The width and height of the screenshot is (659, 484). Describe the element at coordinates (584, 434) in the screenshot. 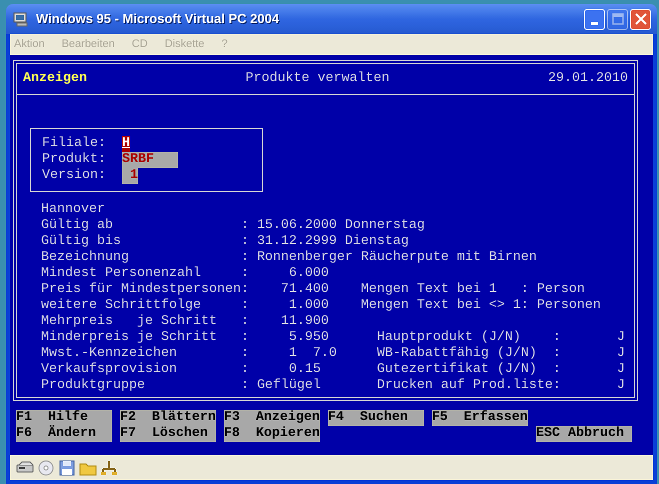

I see `escape-key: ESC Abbruch` at that location.